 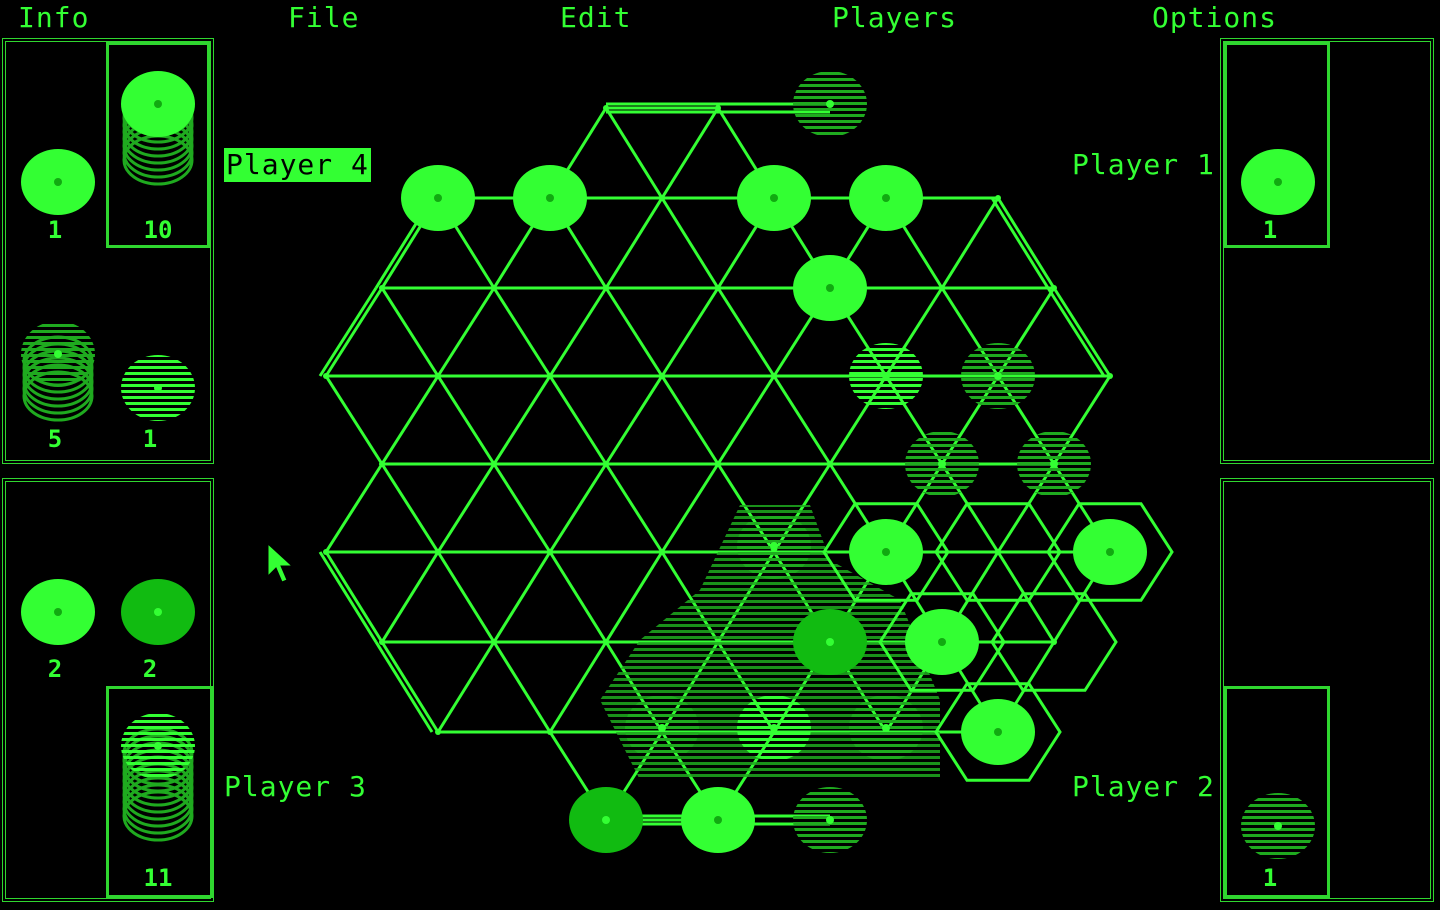 I want to click on player1-label: Player 1, so click(x=1143, y=164).